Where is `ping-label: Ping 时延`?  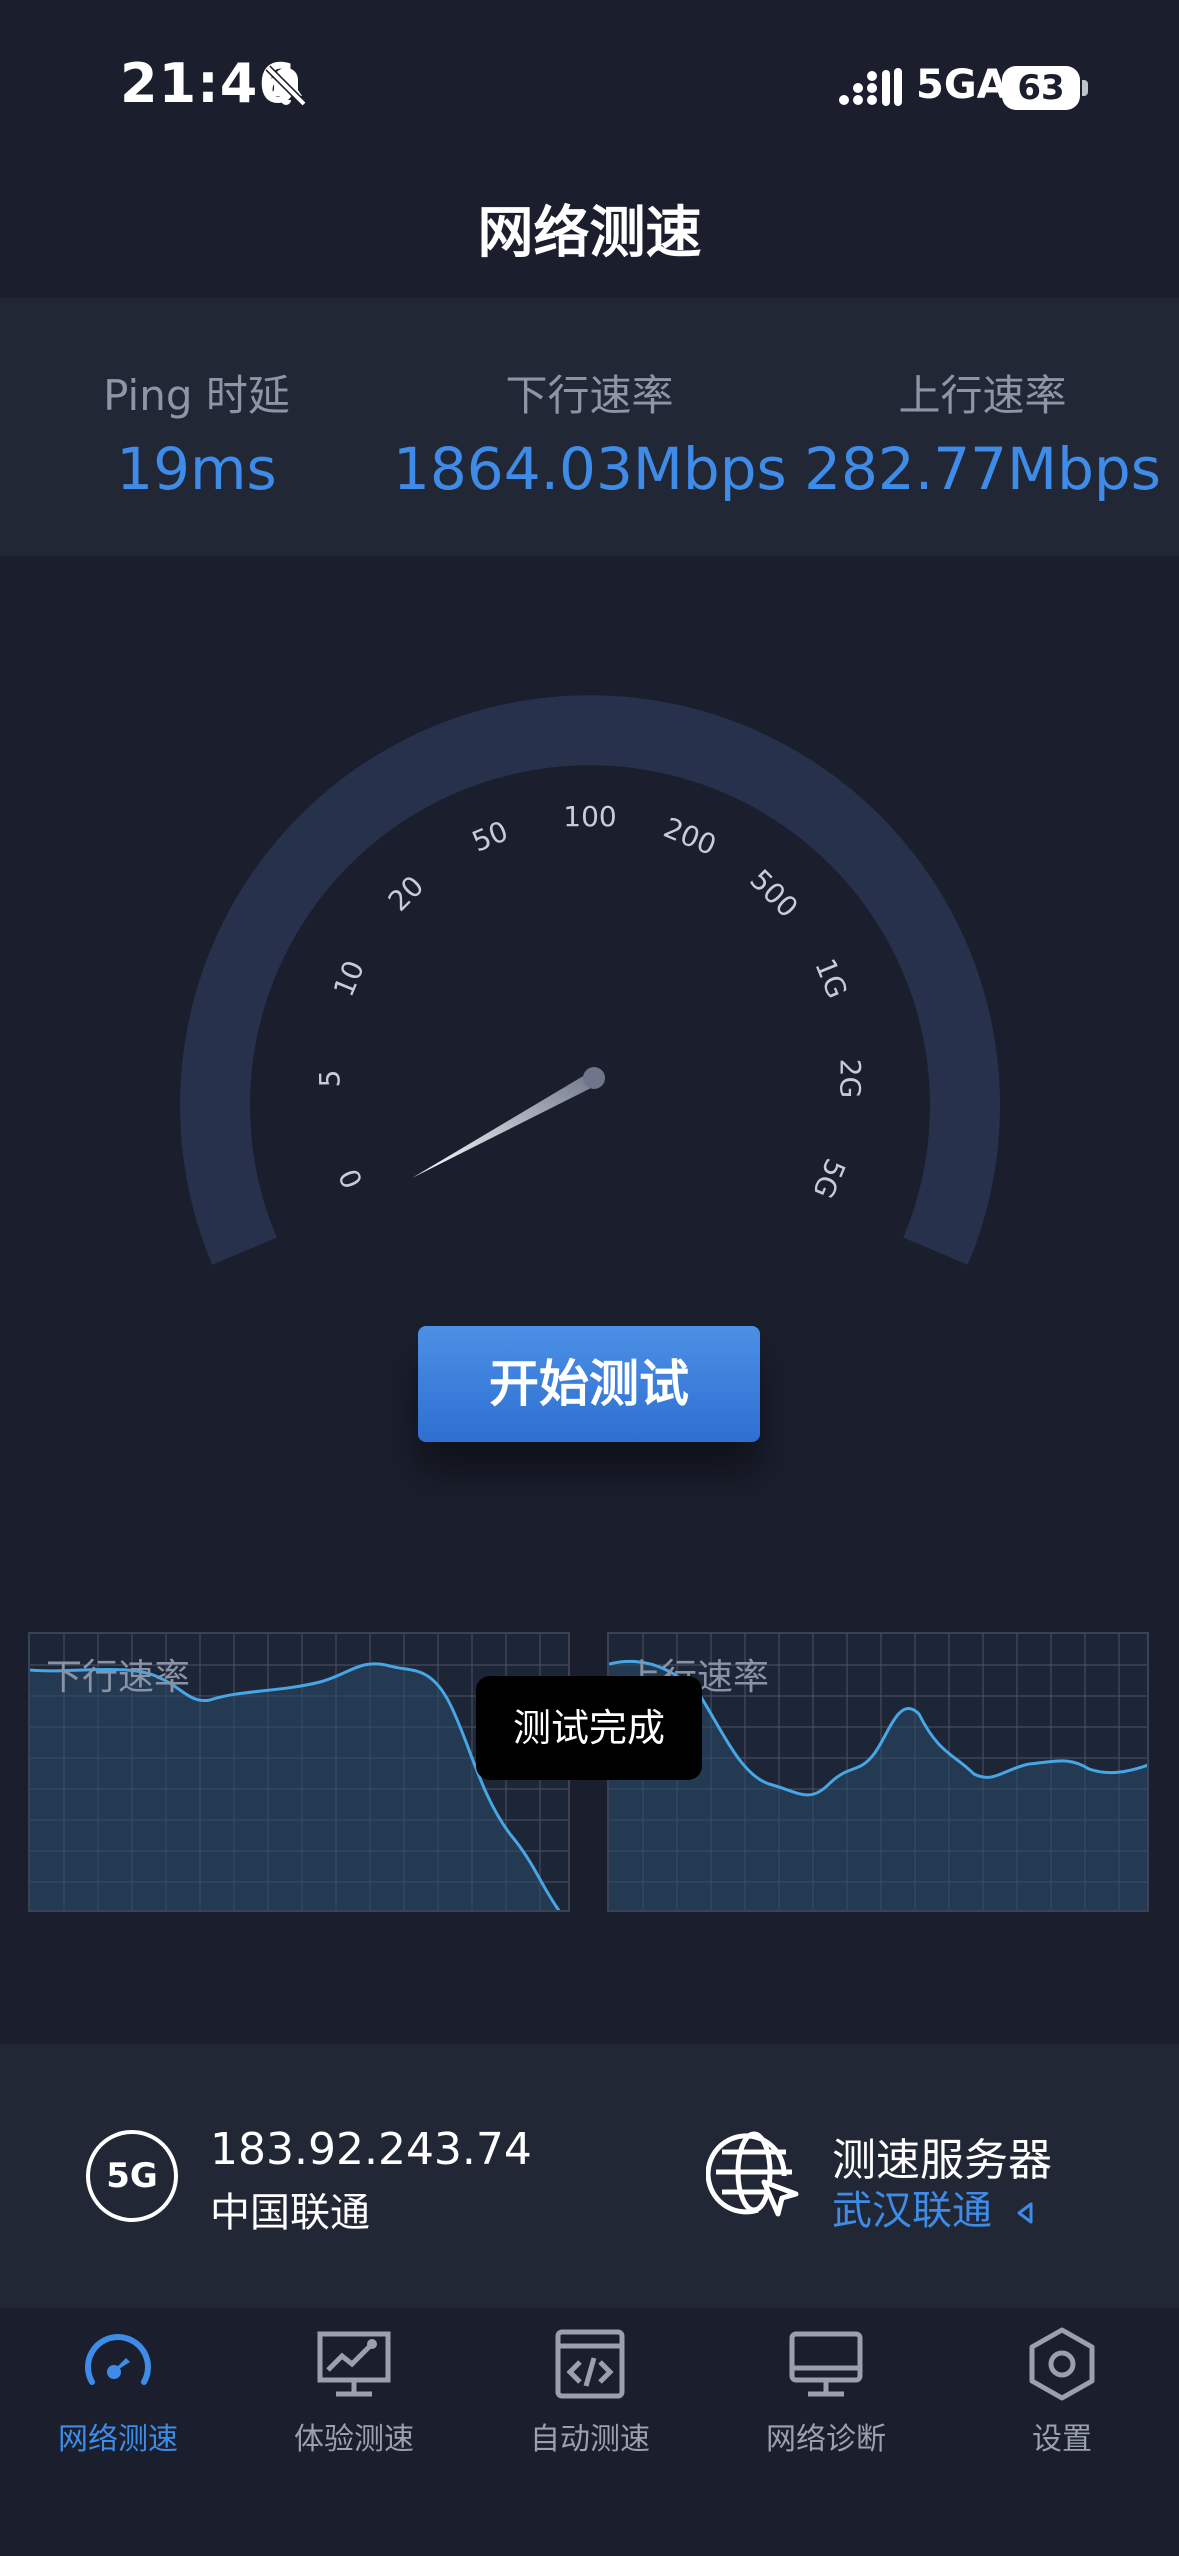
ping-label: Ping 时延 is located at coordinates (196, 395).